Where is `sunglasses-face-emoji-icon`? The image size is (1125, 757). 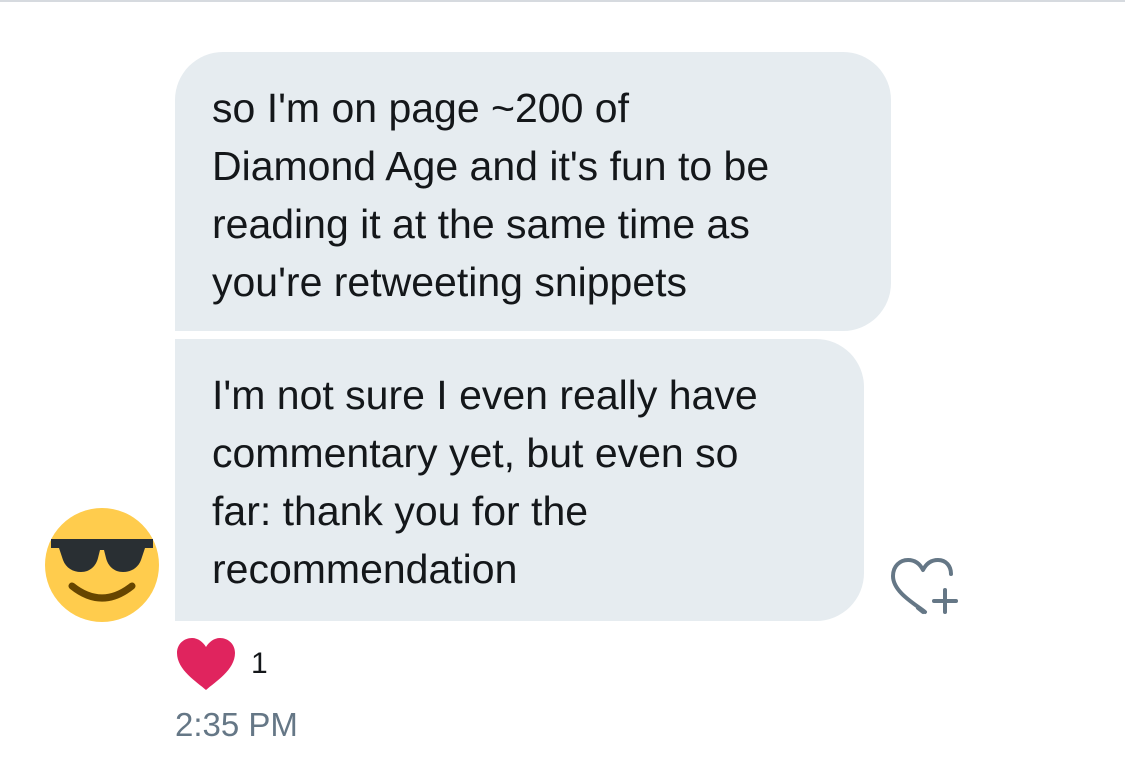
sunglasses-face-emoji-icon is located at coordinates (102, 565).